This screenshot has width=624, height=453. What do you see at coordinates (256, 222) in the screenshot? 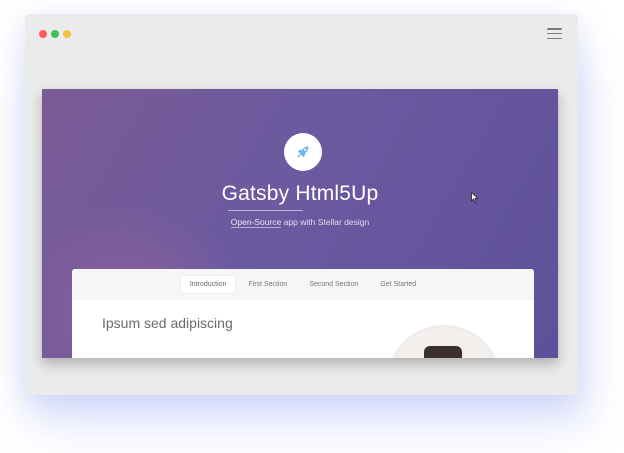
I see `open-source-link: Open-Source` at bounding box center [256, 222].